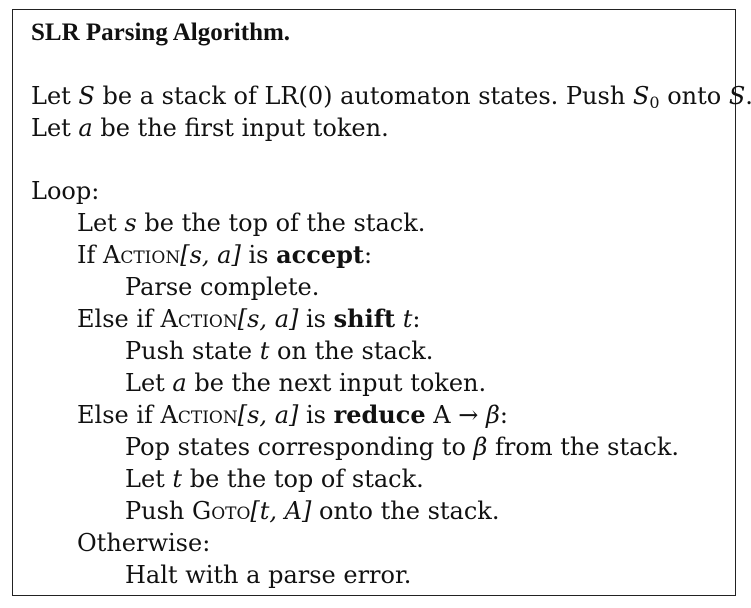 The image size is (751, 608). I want to click on loop-label: Loop:, so click(65, 191).